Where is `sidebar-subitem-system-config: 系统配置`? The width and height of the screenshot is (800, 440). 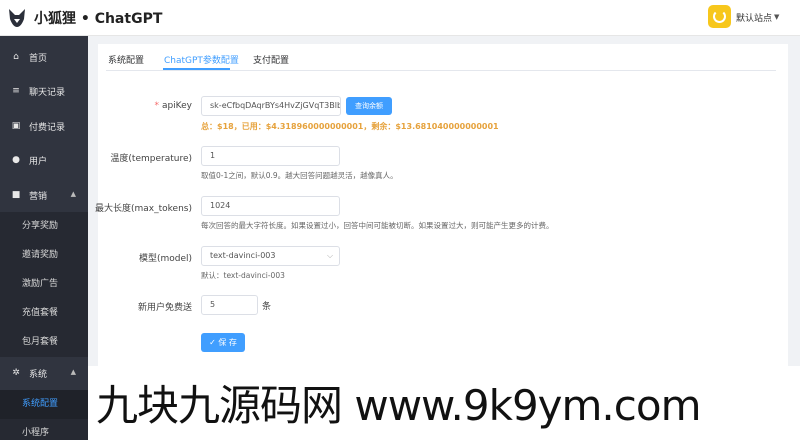 sidebar-subitem-system-config: 系统配置 is located at coordinates (44, 404).